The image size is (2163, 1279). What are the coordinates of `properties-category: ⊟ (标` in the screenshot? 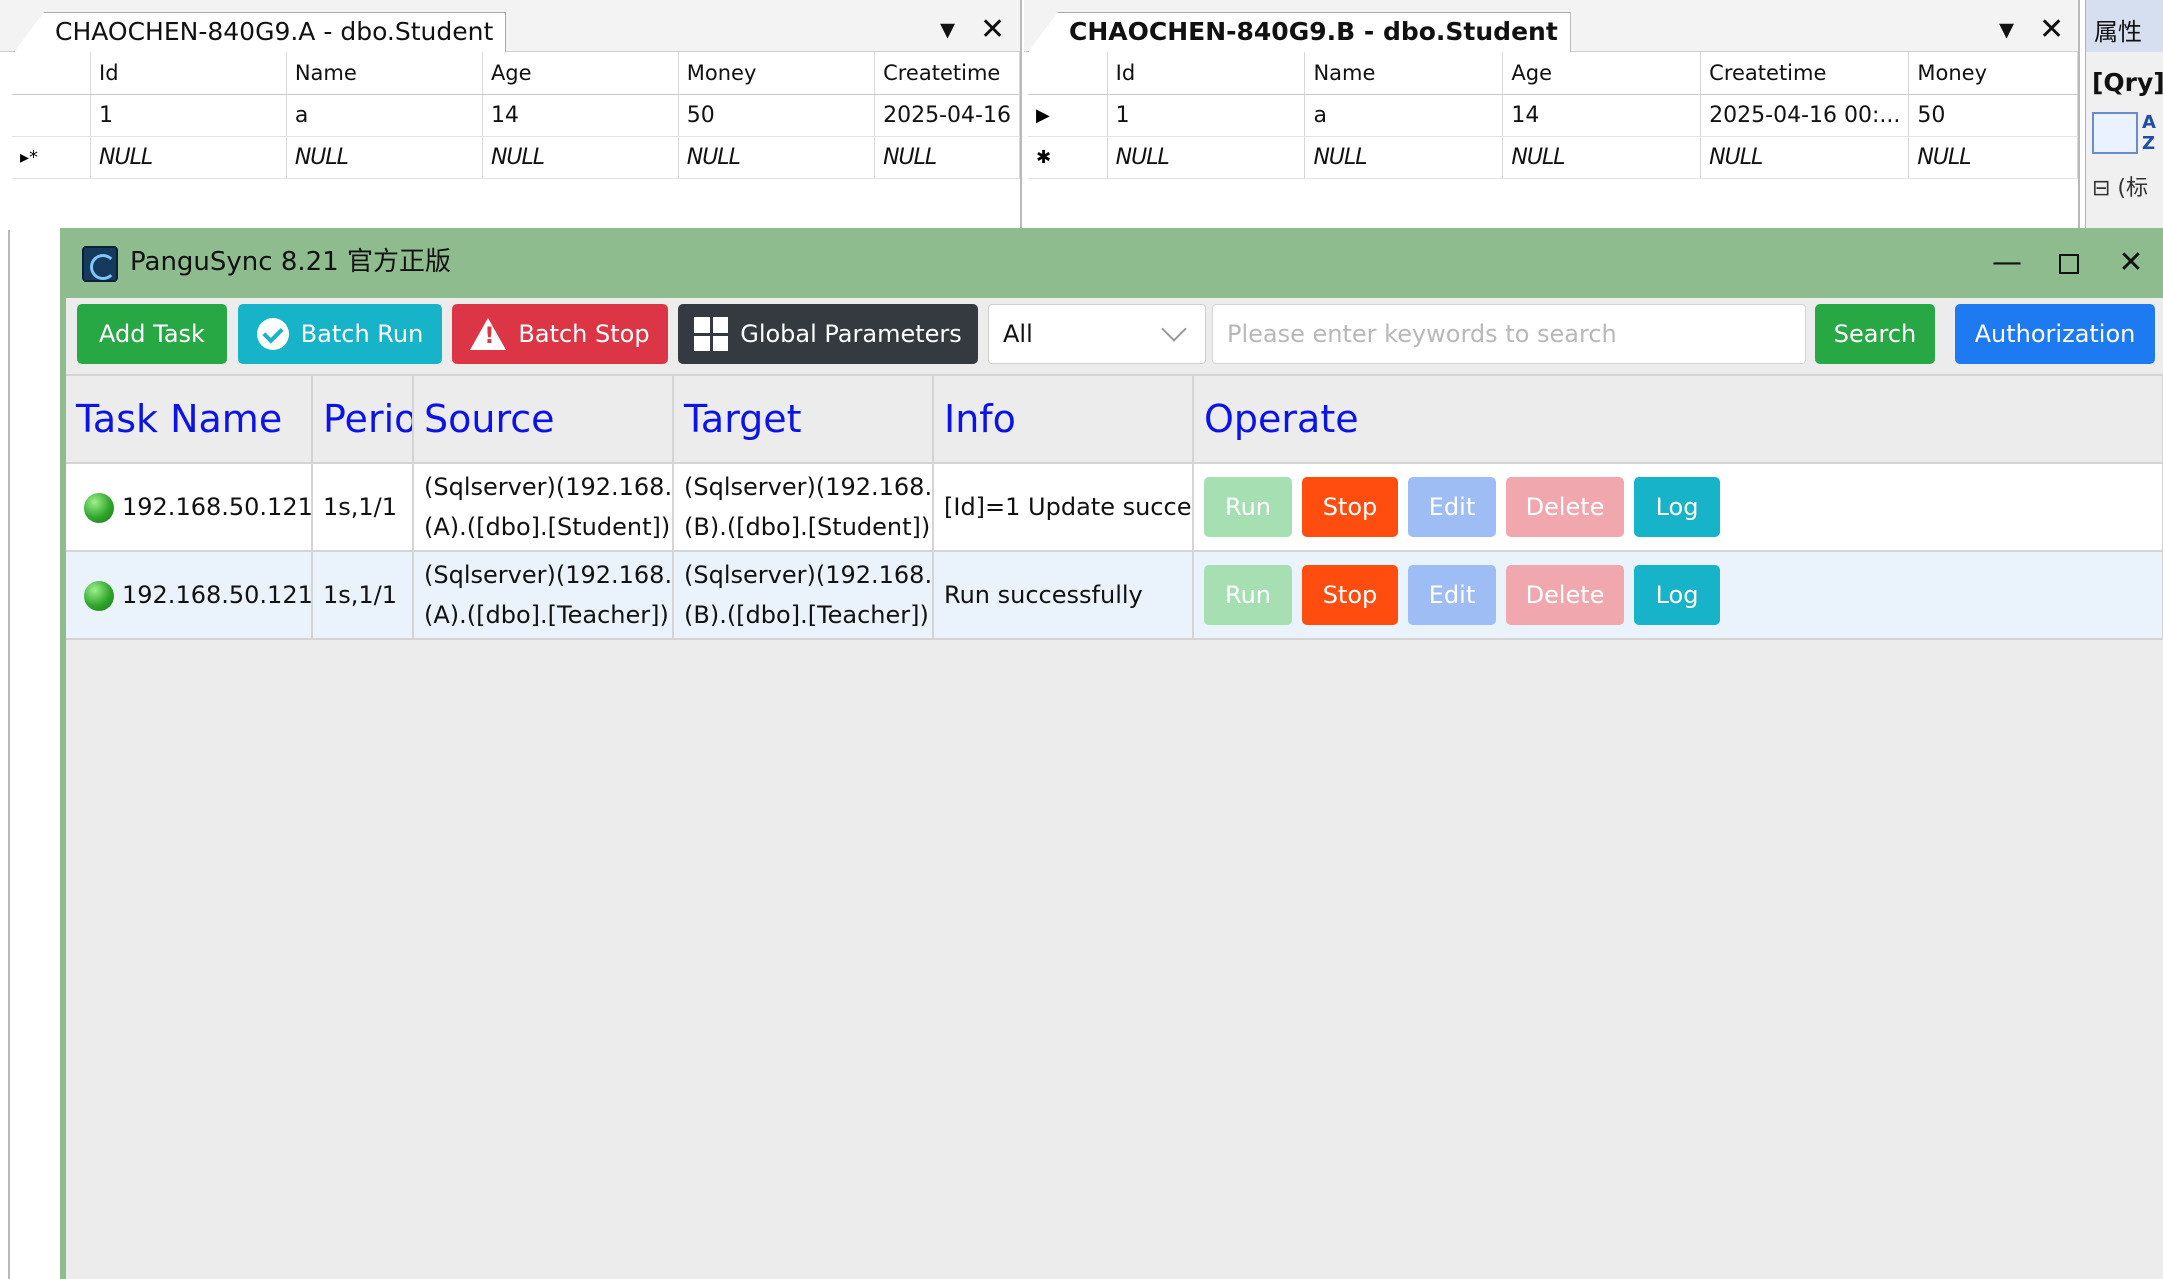 It's located at (2120, 186).